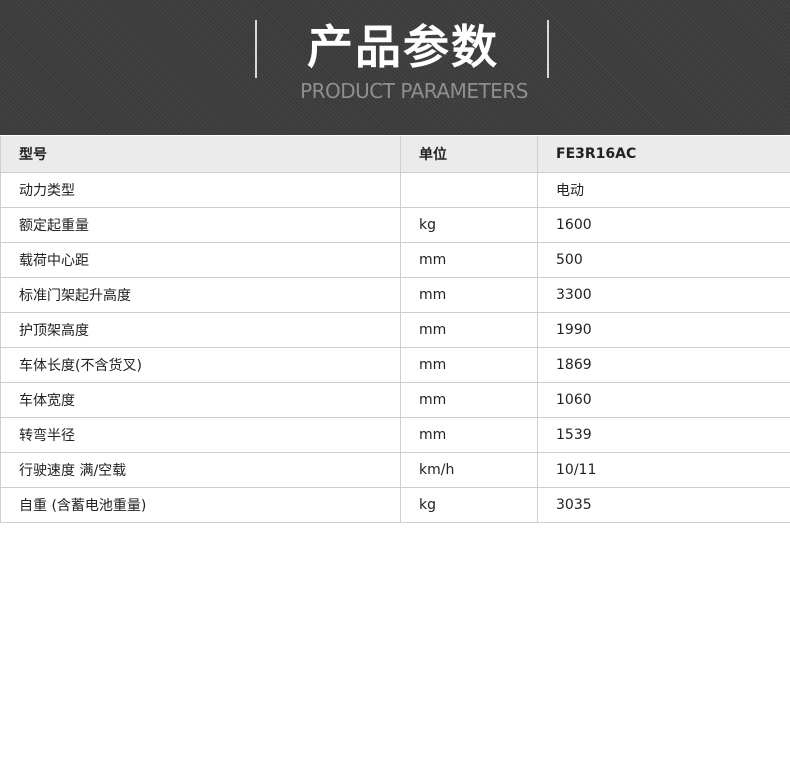  I want to click on param-name: 车体长度(不含货叉), so click(200, 365).